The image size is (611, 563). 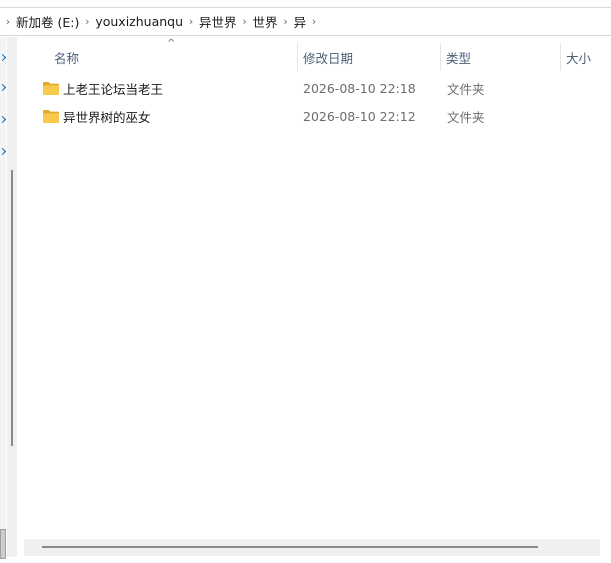 I want to click on file-name-cell: 上老王论坛当老王, so click(x=103, y=88).